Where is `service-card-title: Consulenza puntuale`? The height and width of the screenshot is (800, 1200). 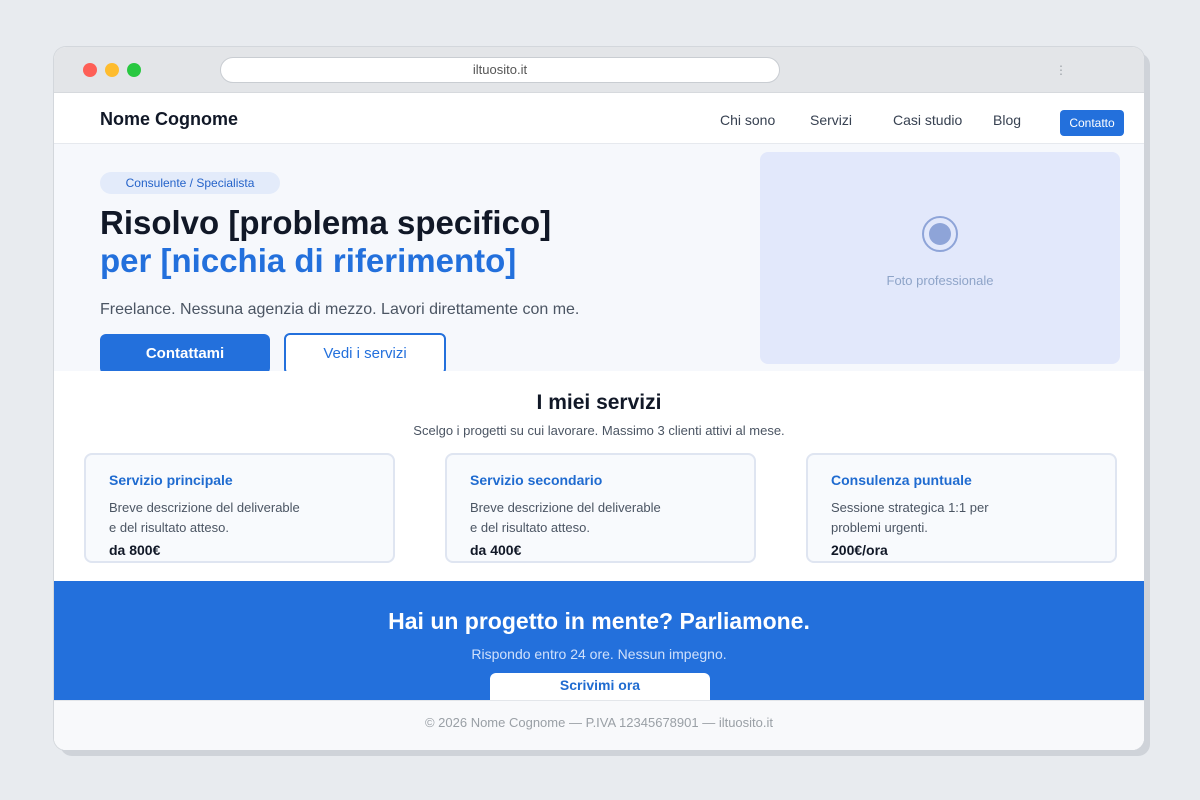
service-card-title: Consulenza puntuale is located at coordinates (901, 480).